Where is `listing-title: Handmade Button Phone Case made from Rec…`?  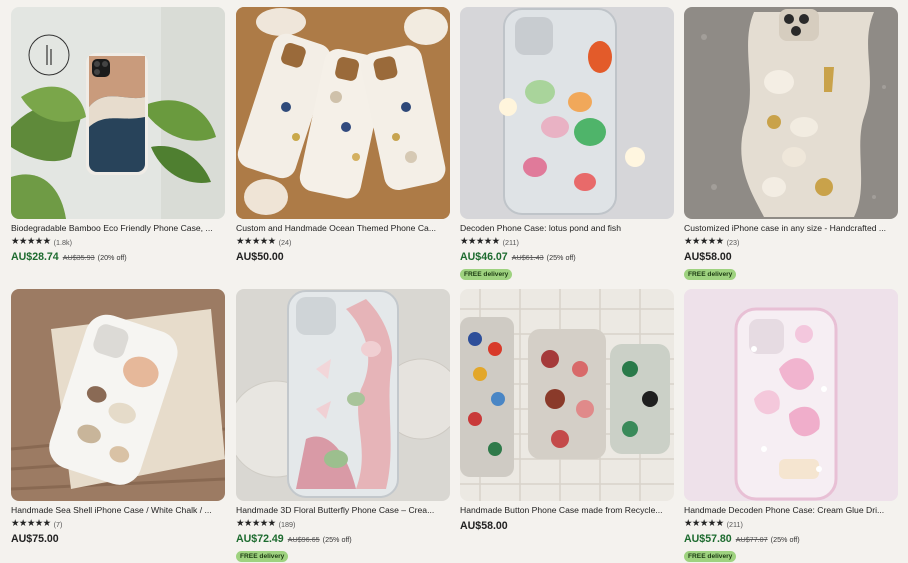 listing-title: Handmade Button Phone Case made from Rec… is located at coordinates (566, 510).